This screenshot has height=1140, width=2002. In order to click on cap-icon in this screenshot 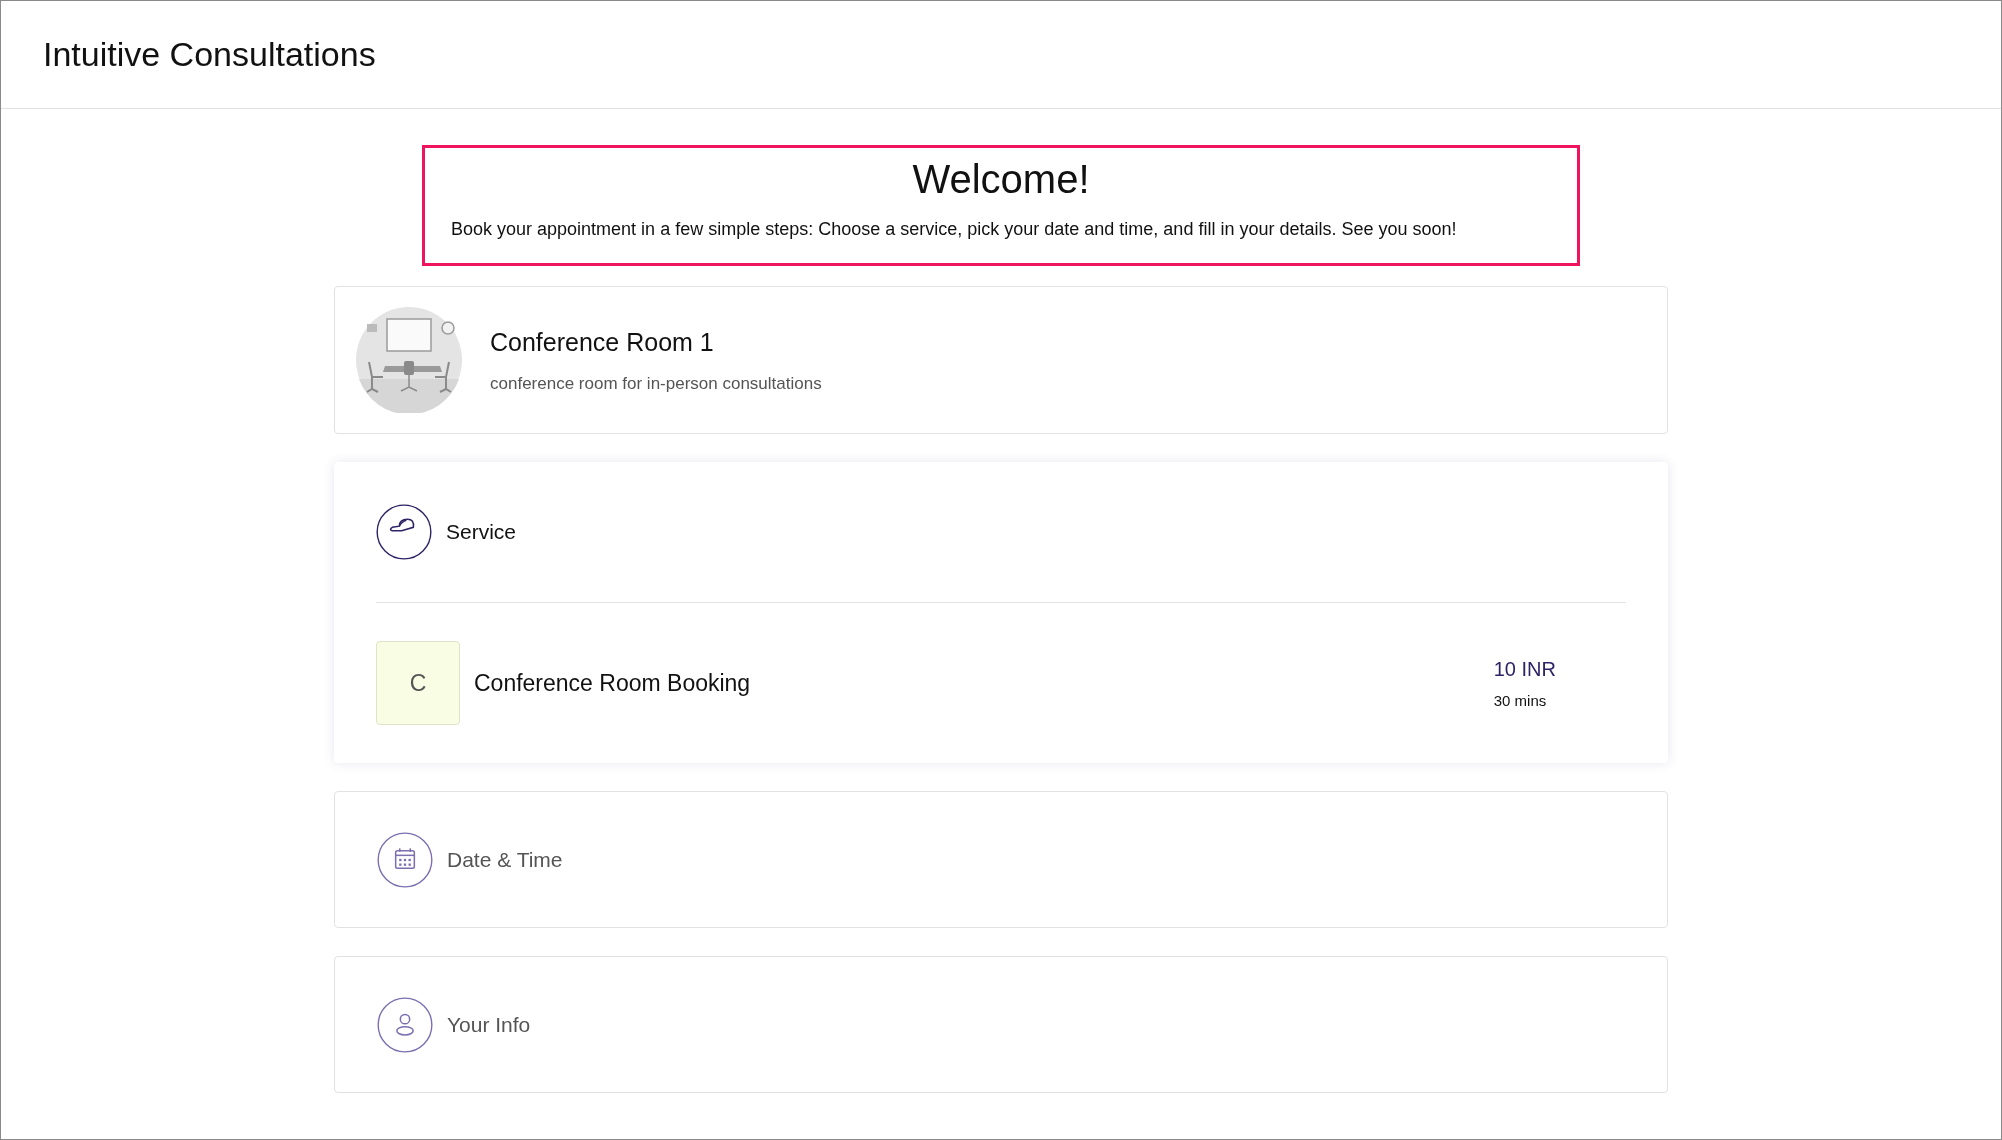, I will do `click(404, 532)`.